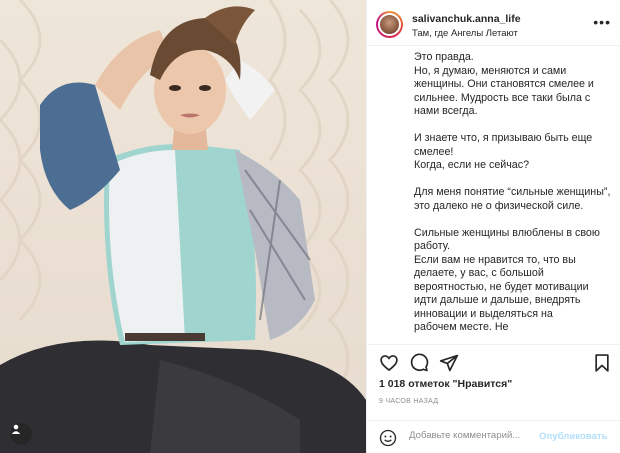 The height and width of the screenshot is (453, 620). I want to click on heart-icon, so click(389, 363).